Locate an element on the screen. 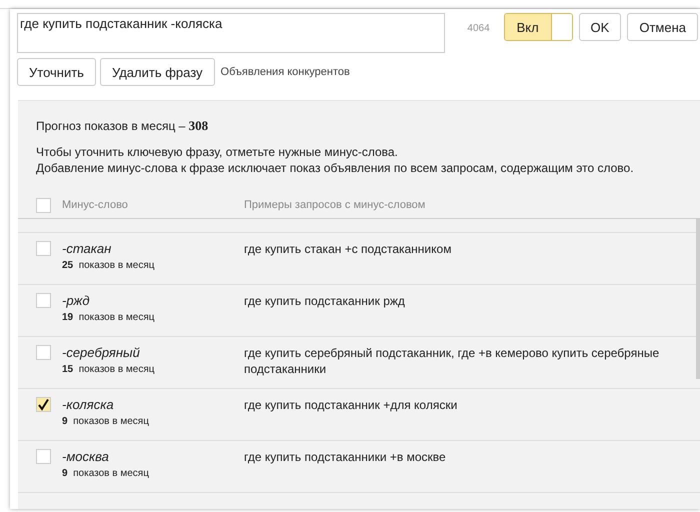 The height and width of the screenshot is (512, 700). refine-button: Уточнить is located at coordinates (56, 72).